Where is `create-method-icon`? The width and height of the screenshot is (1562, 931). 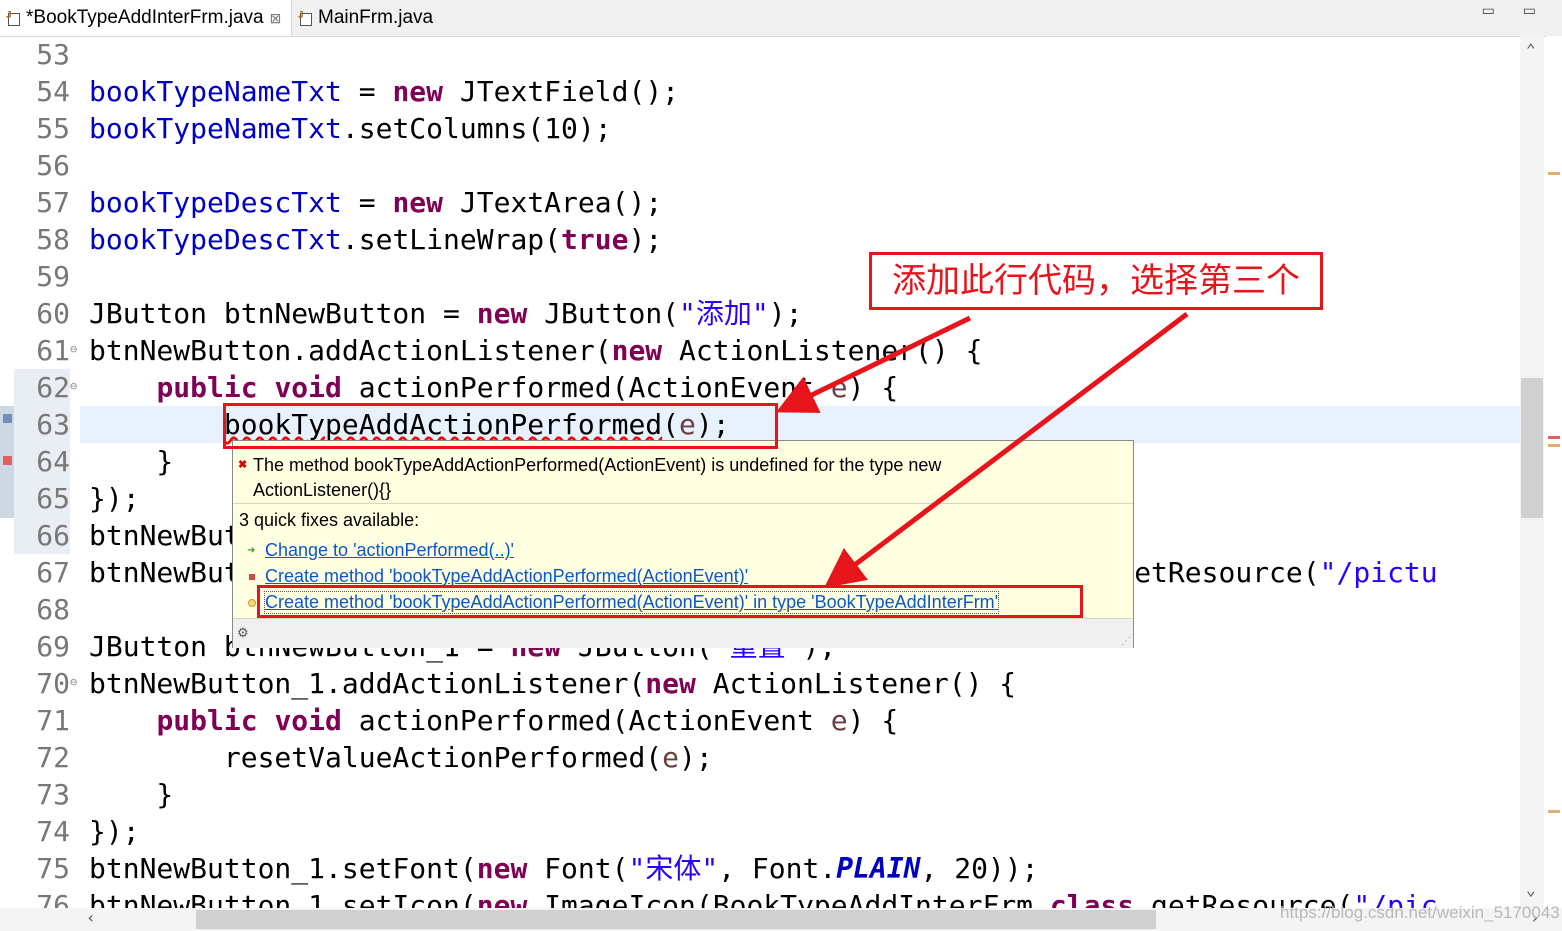
create-method-icon is located at coordinates (252, 577).